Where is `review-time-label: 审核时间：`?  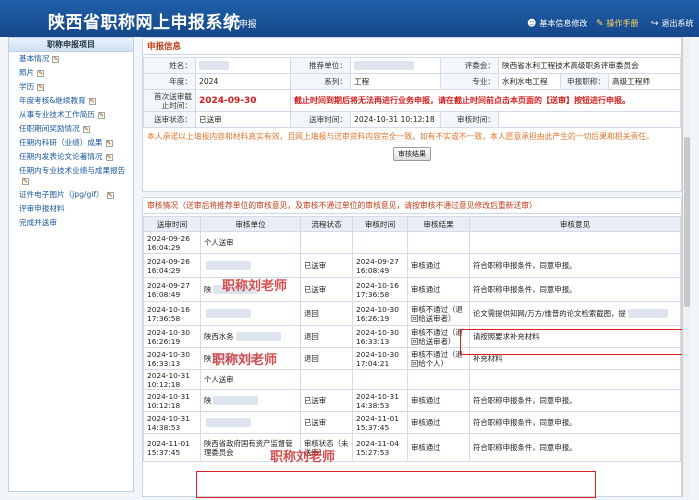 review-time-label: 审核时间： is located at coordinates (469, 119).